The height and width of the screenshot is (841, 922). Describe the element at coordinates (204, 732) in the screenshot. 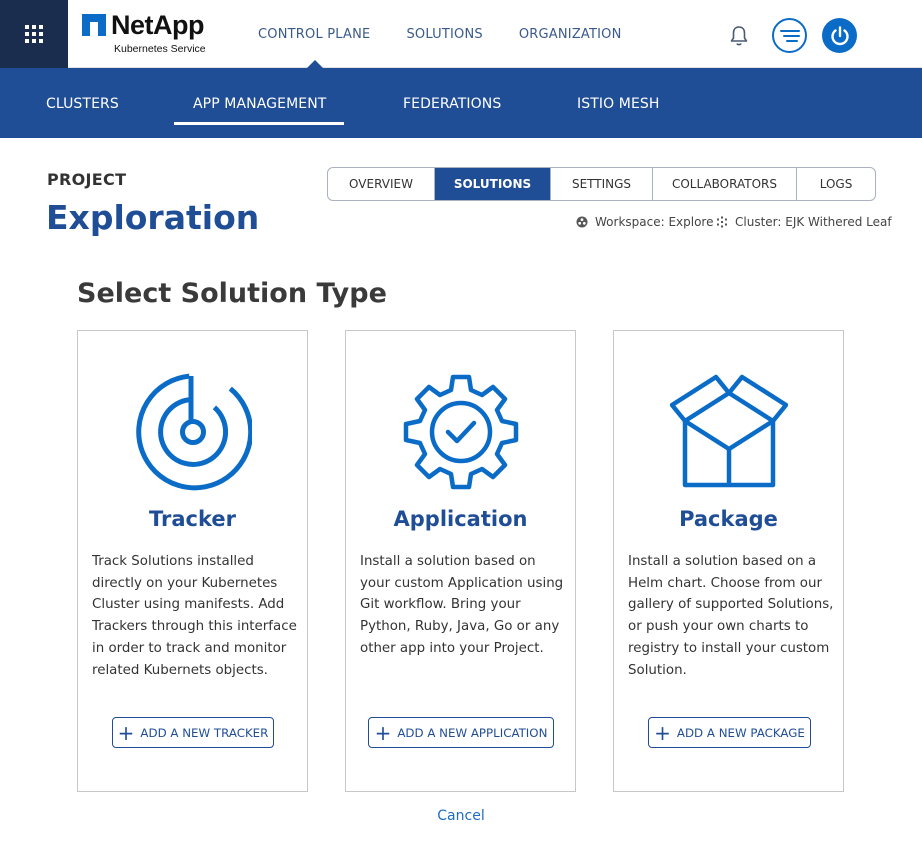

I see `add-tracker-label: ADD A NEW TRACKER` at that location.